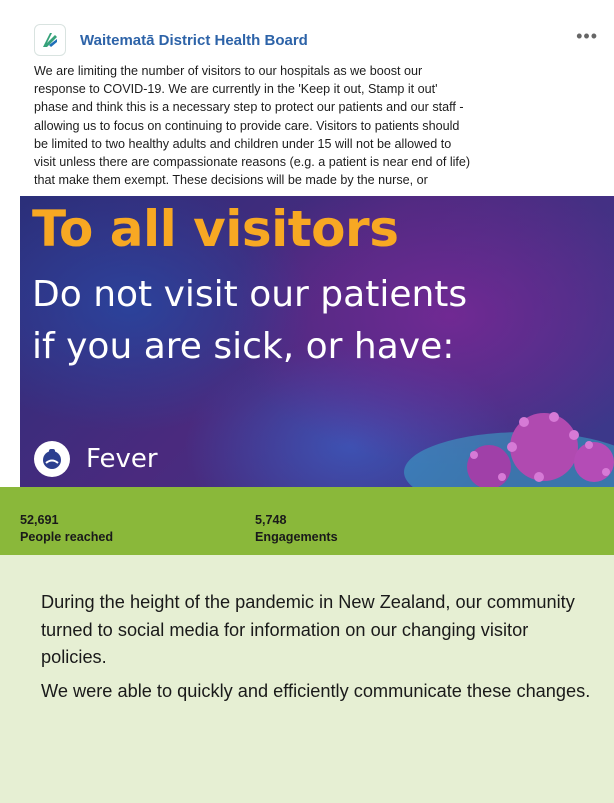 Image resolution: width=614 pixels, height=803 pixels. What do you see at coordinates (319, 40) in the screenshot?
I see `post-header: Waitematā District Health Board •••` at bounding box center [319, 40].